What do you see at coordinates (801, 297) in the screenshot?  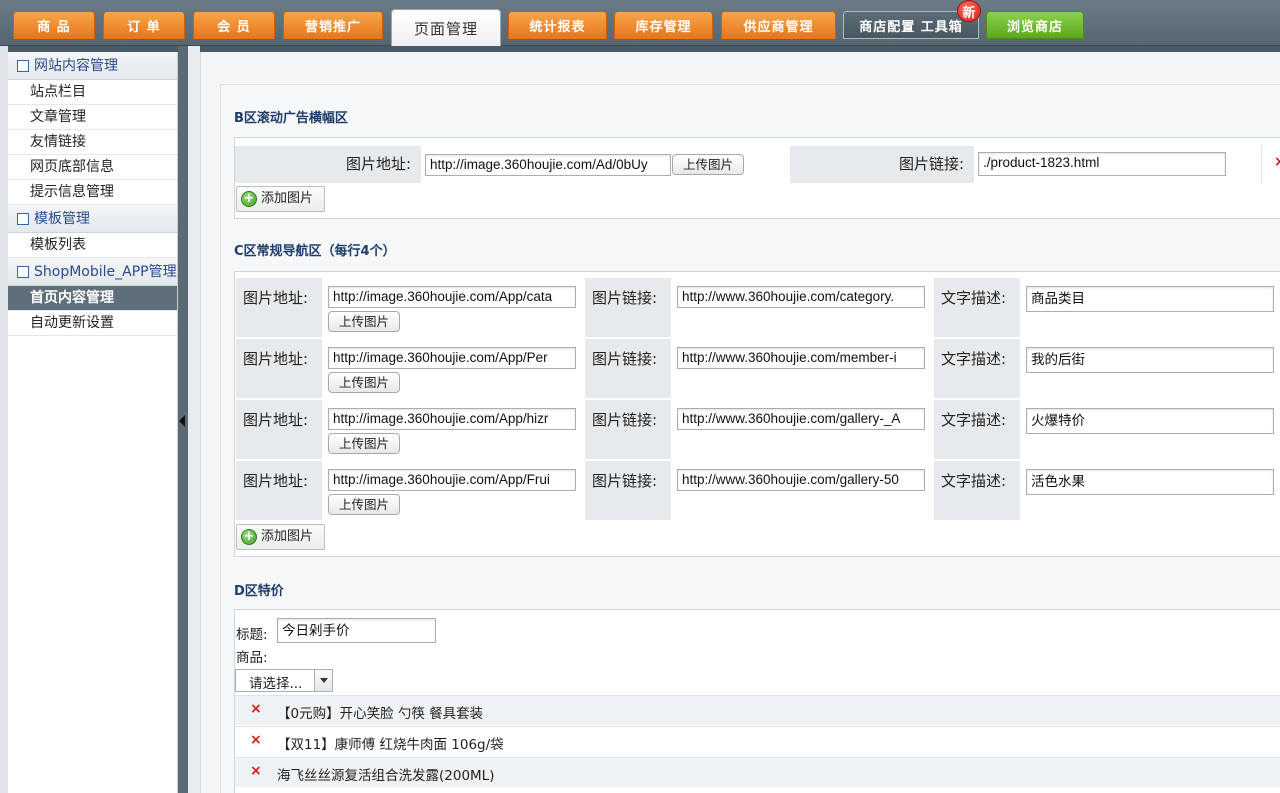 I see `nav-link-input: http://www.360houjie.com/category.` at bounding box center [801, 297].